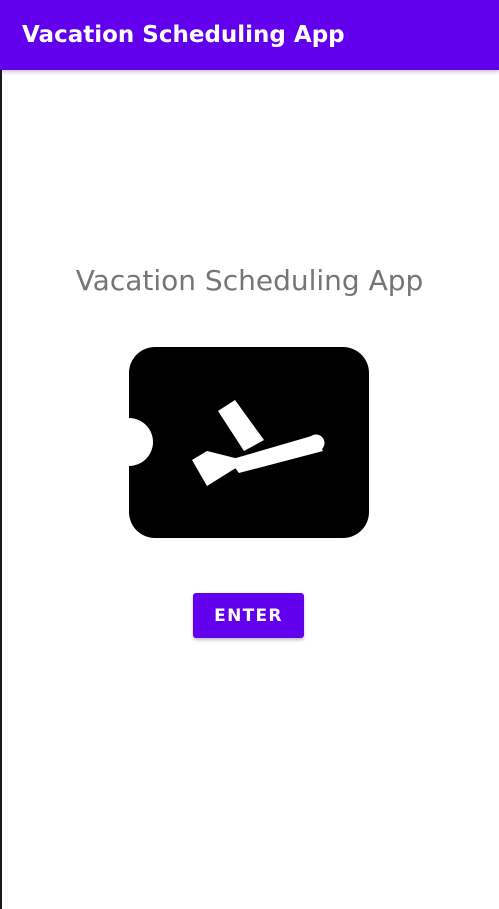 Image resolution: width=499 pixels, height=909 pixels. I want to click on window-edge, so click(1, 454).